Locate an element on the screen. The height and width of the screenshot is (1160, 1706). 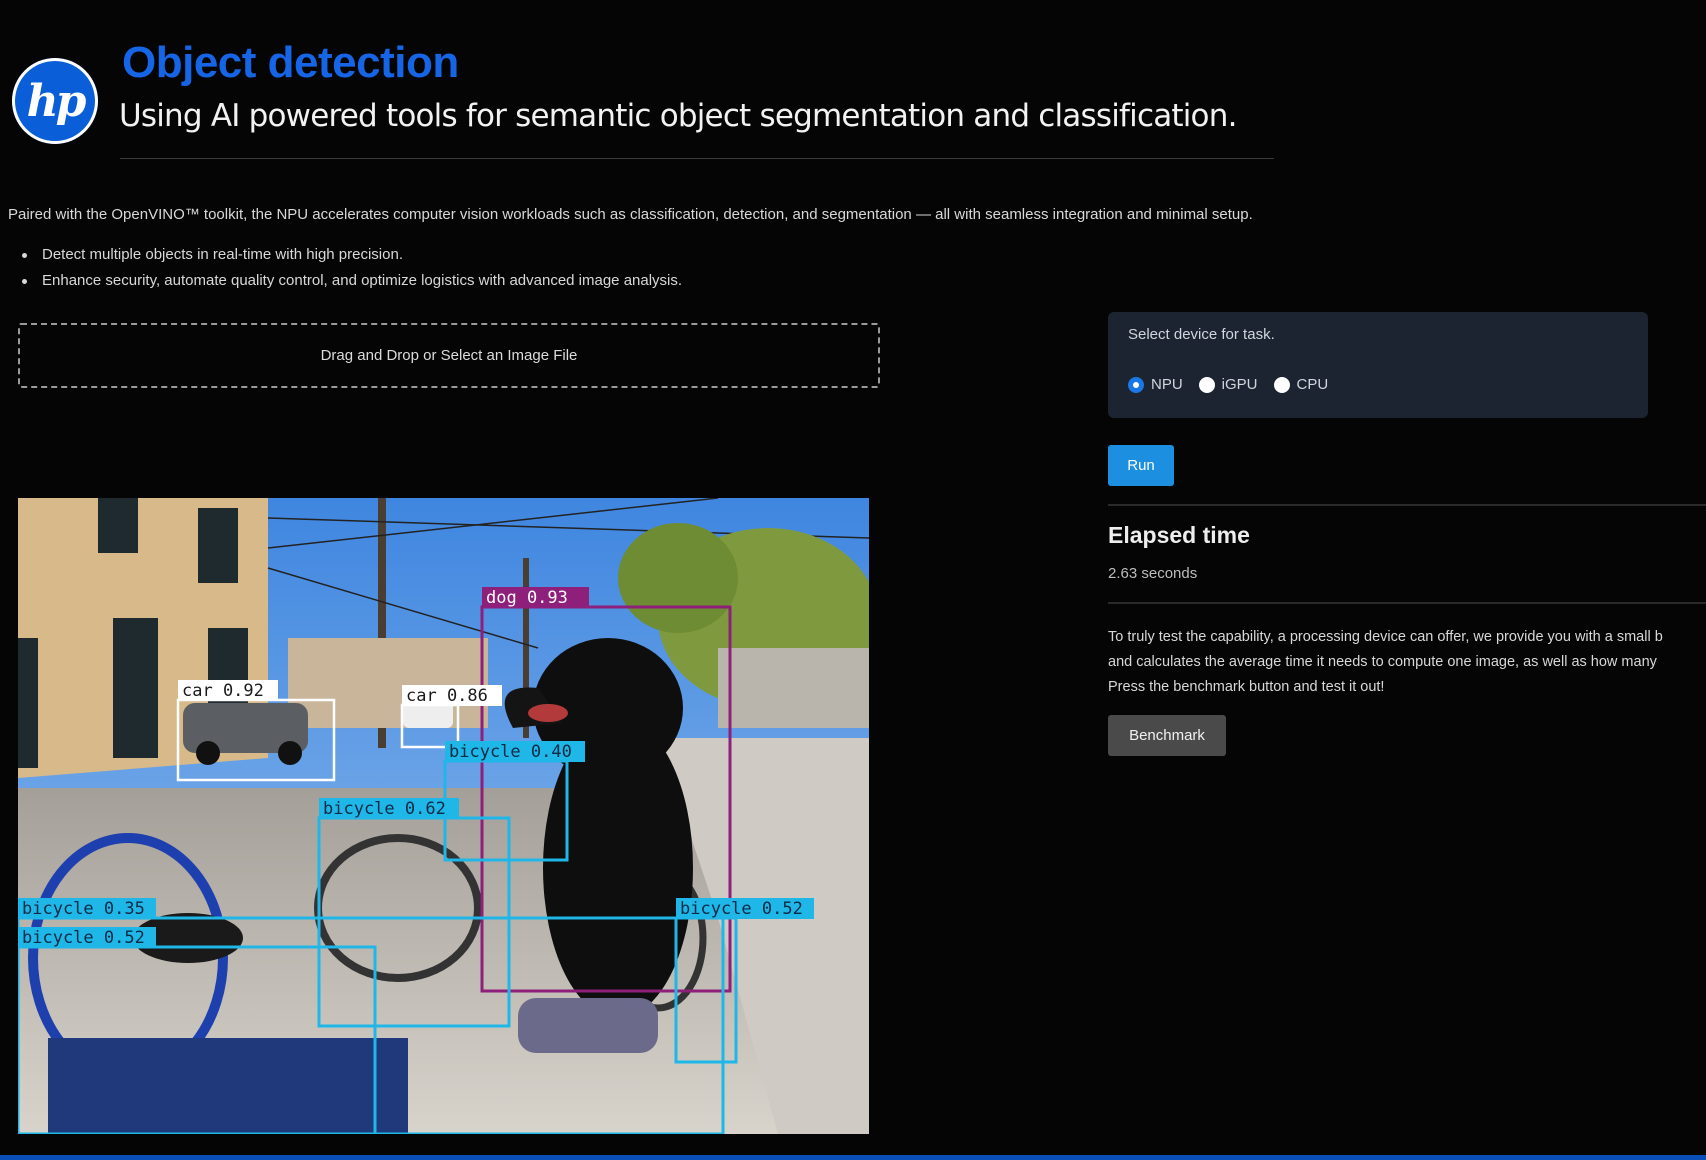
detection-label: bicycle 0.40 is located at coordinates (510, 752).